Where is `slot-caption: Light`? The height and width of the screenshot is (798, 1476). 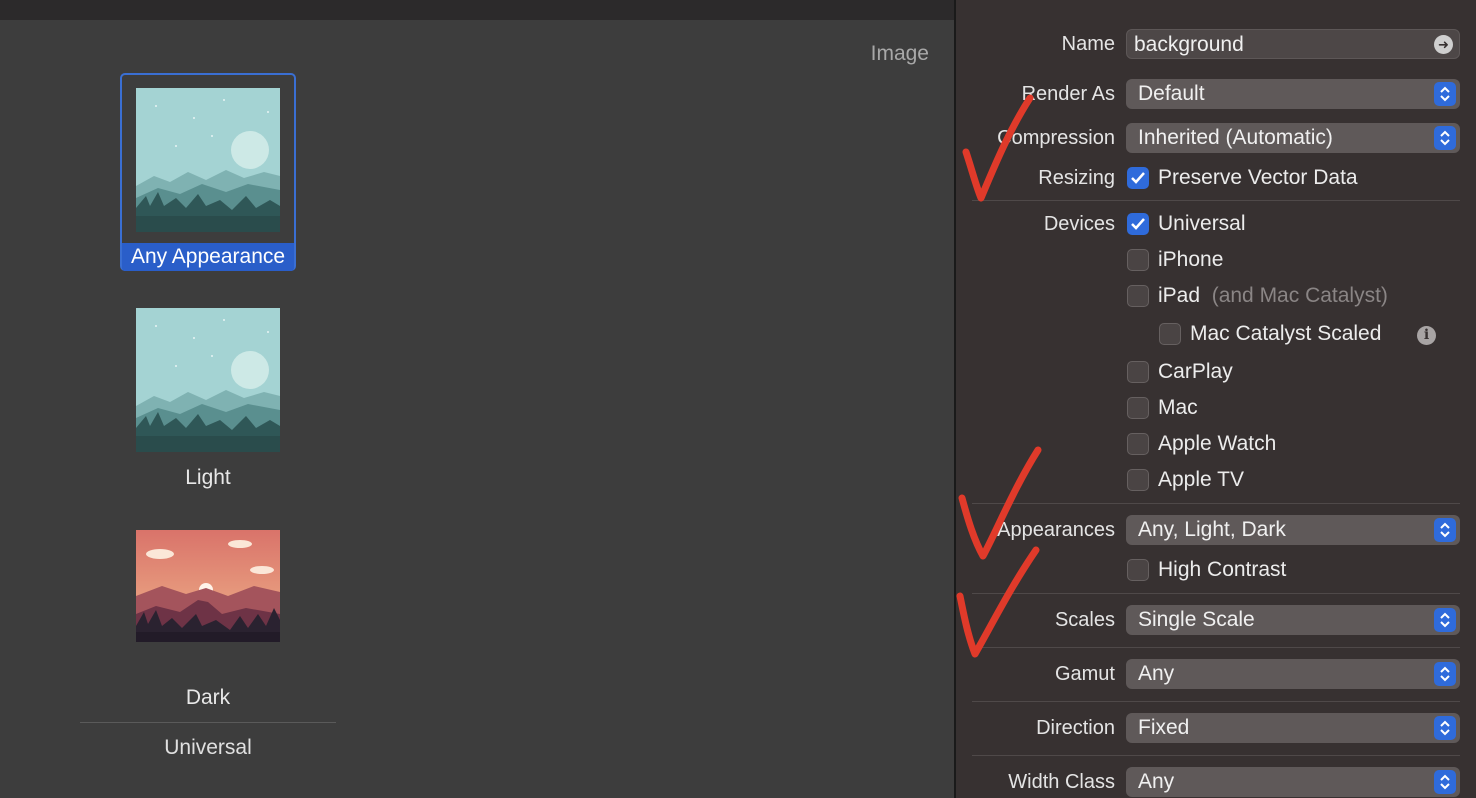
slot-caption: Light is located at coordinates (208, 477).